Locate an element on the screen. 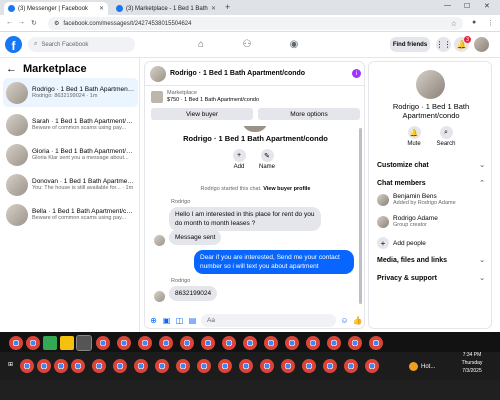 The image size is (500, 400). home-icon: ⌂ is located at coordinates (201, 44).